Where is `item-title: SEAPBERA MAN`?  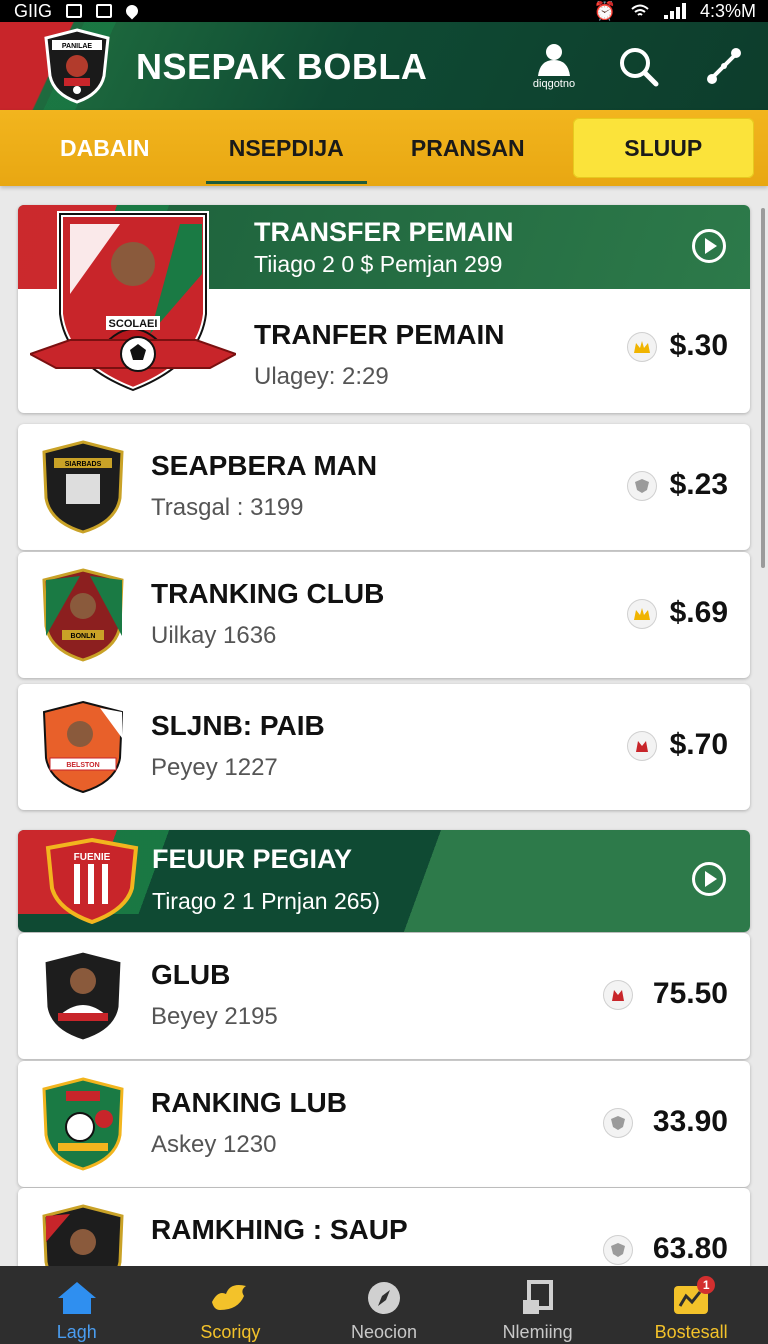
item-title: SEAPBERA MAN is located at coordinates (264, 465).